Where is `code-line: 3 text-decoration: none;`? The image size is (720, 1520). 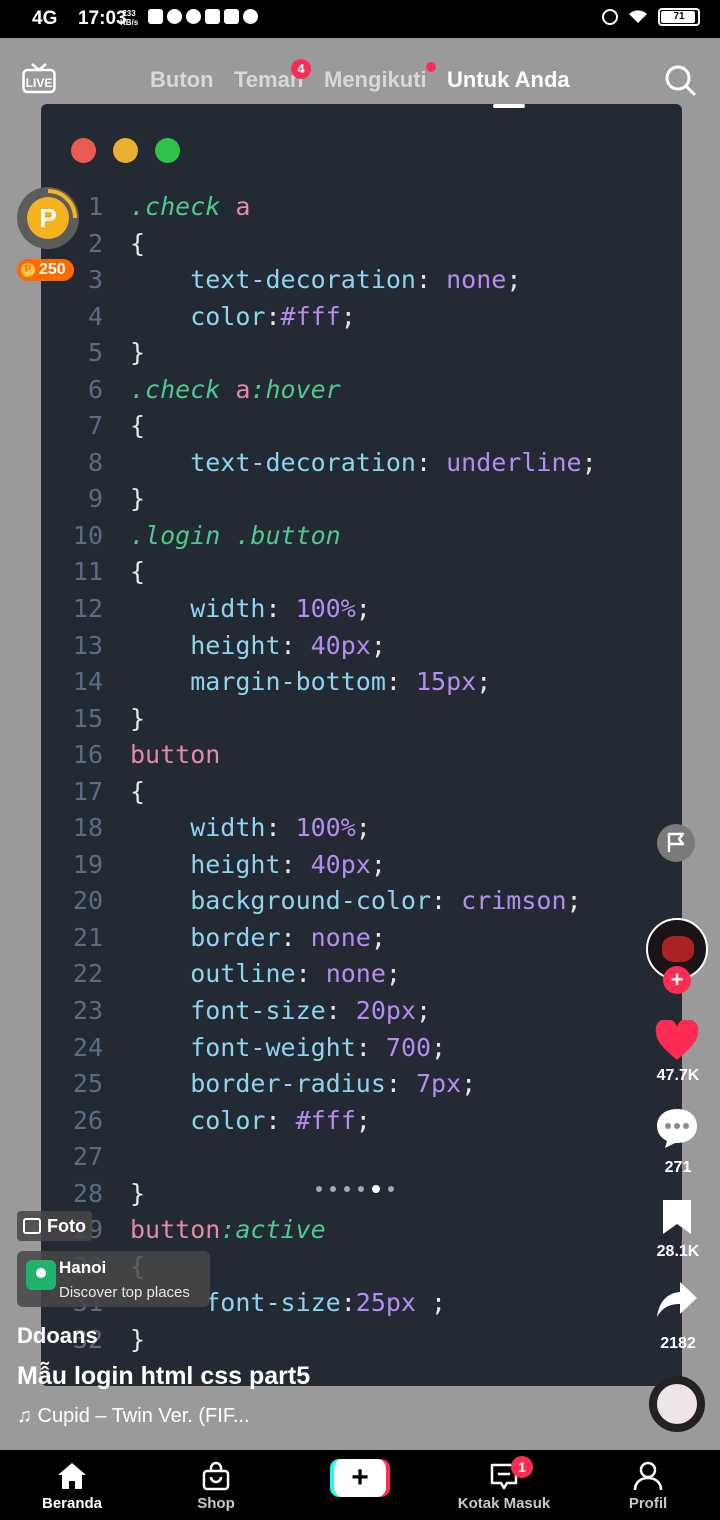 code-line: 3 text-decoration: none; is located at coordinates (361, 280).